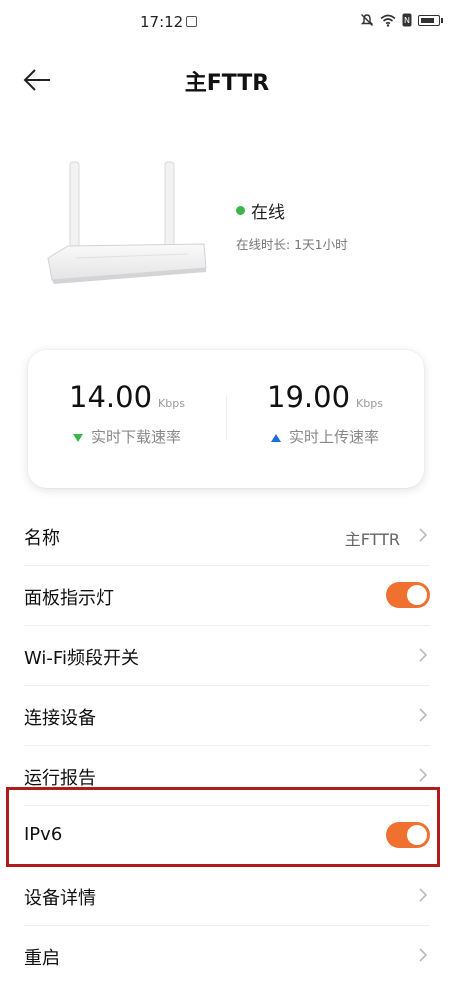 The image size is (454, 985). What do you see at coordinates (227, 955) in the screenshot?
I see `restart-row: 重启` at bounding box center [227, 955].